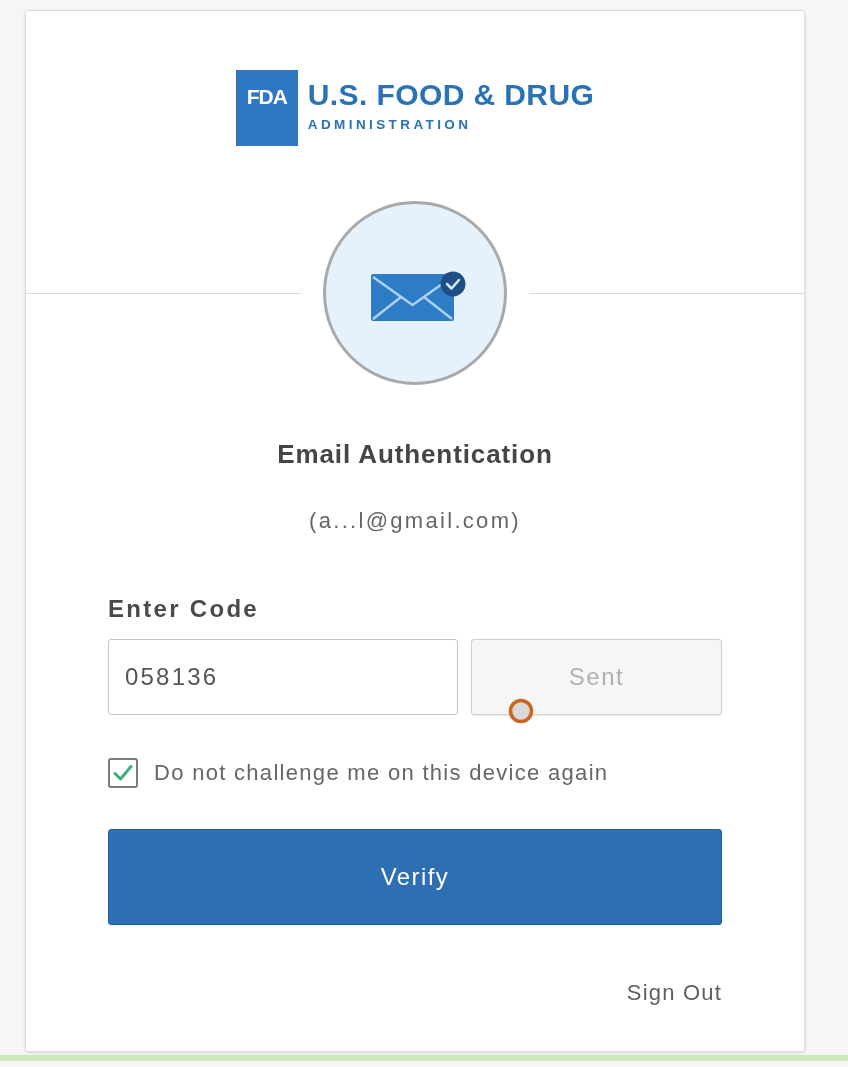 The image size is (848, 1067). What do you see at coordinates (266, 108) in the screenshot?
I see `logo-badge: FDA` at bounding box center [266, 108].